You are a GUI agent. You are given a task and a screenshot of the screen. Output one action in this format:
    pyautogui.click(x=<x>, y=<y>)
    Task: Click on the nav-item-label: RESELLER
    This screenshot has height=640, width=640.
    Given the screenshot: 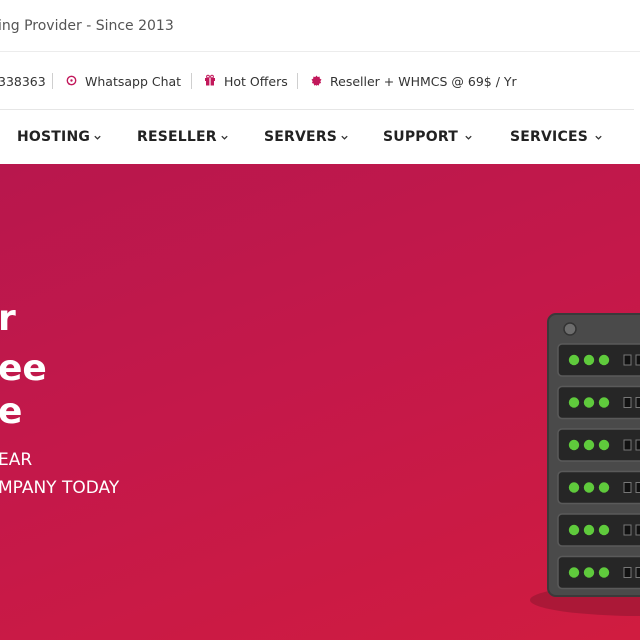 What is the action you would take?
    pyautogui.click(x=177, y=137)
    